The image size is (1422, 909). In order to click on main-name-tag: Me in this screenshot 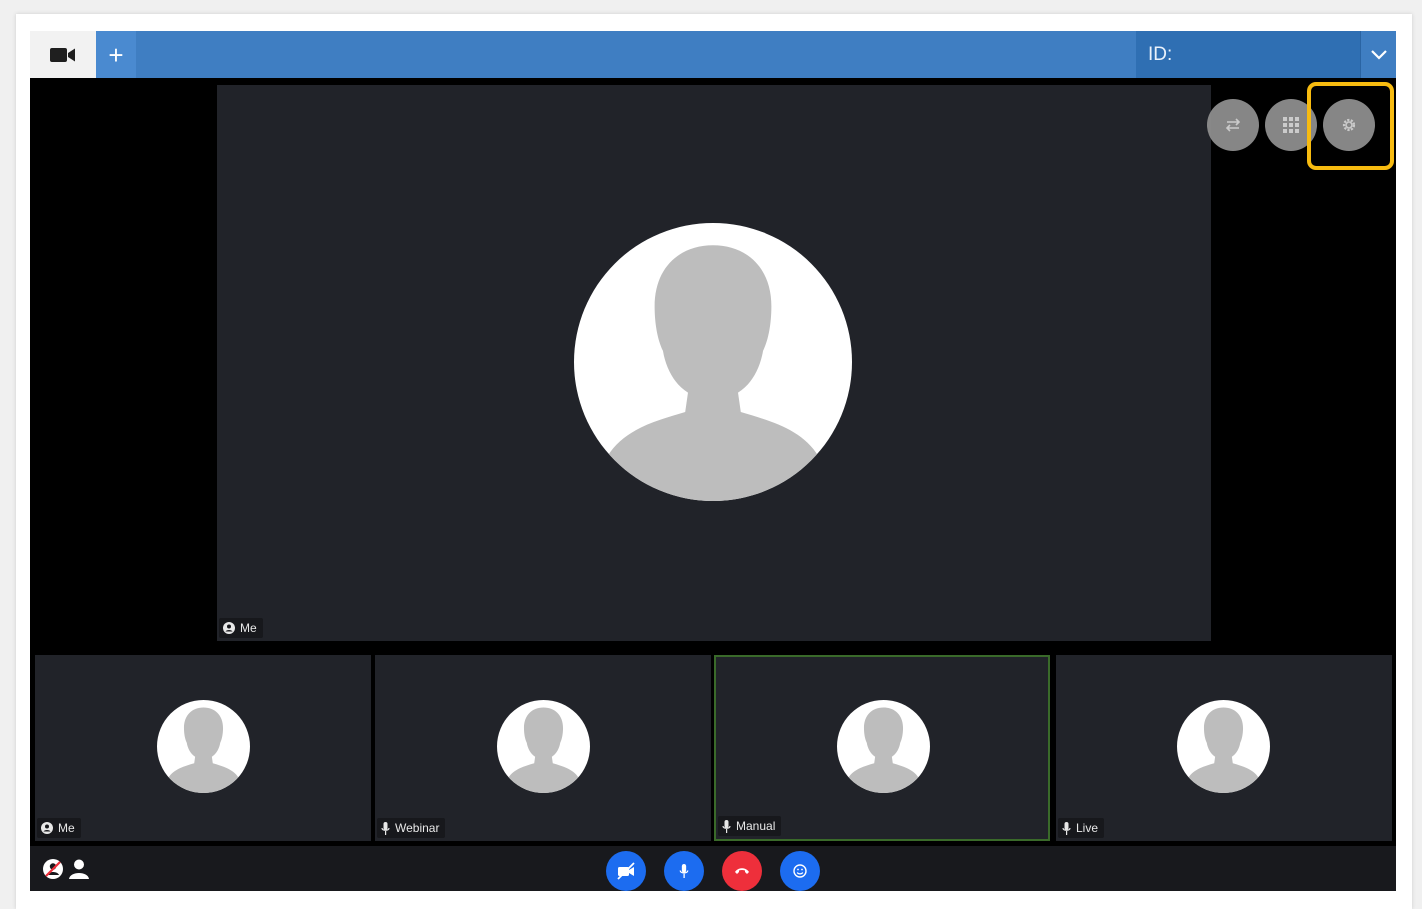, I will do `click(241, 628)`.